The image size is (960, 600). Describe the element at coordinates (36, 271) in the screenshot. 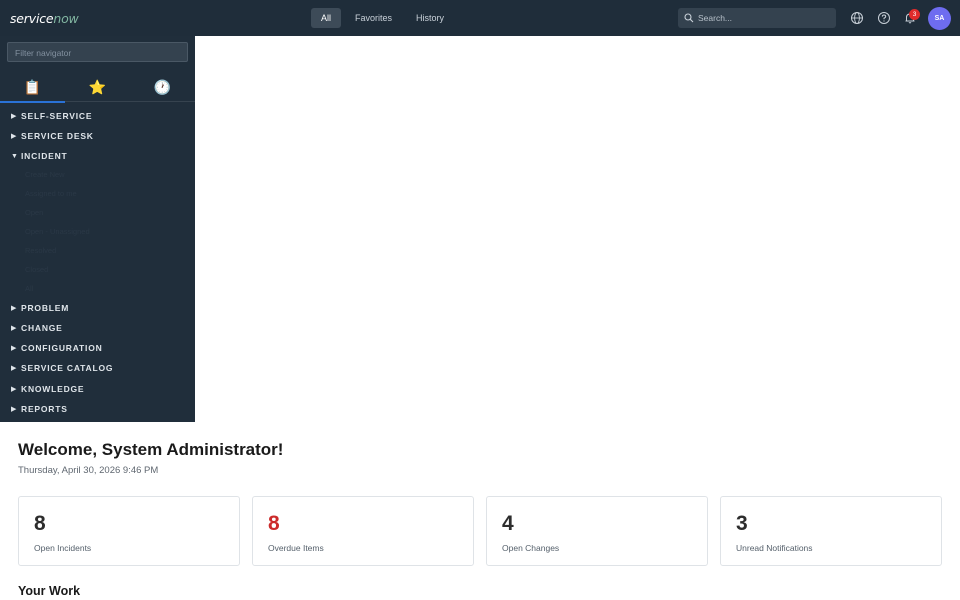

I see `nav-item-incident-closed: Closed` at that location.